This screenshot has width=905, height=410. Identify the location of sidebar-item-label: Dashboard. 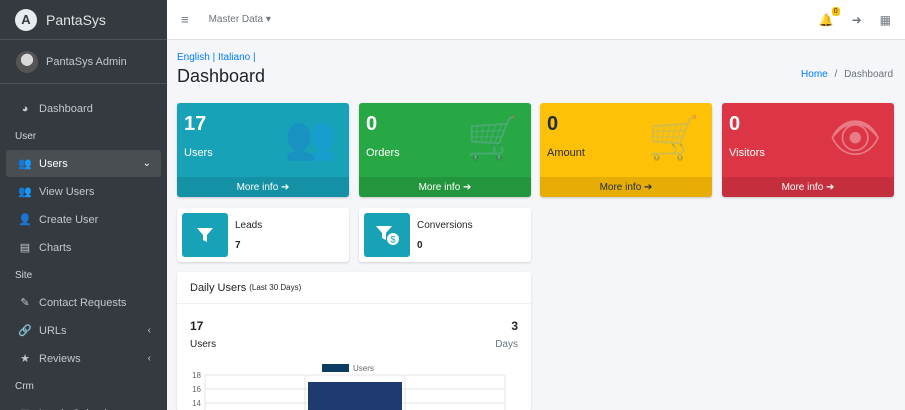
(66, 108).